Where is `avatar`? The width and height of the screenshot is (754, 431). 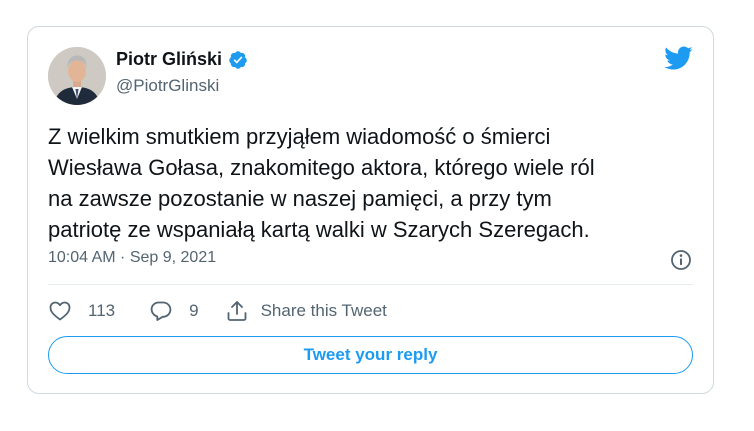 avatar is located at coordinates (77, 76).